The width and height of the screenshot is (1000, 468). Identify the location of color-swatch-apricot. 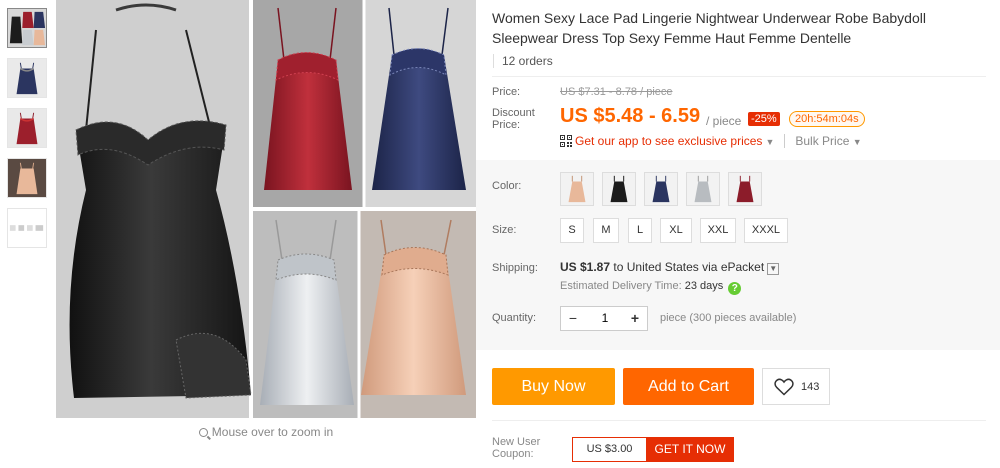
(577, 189).